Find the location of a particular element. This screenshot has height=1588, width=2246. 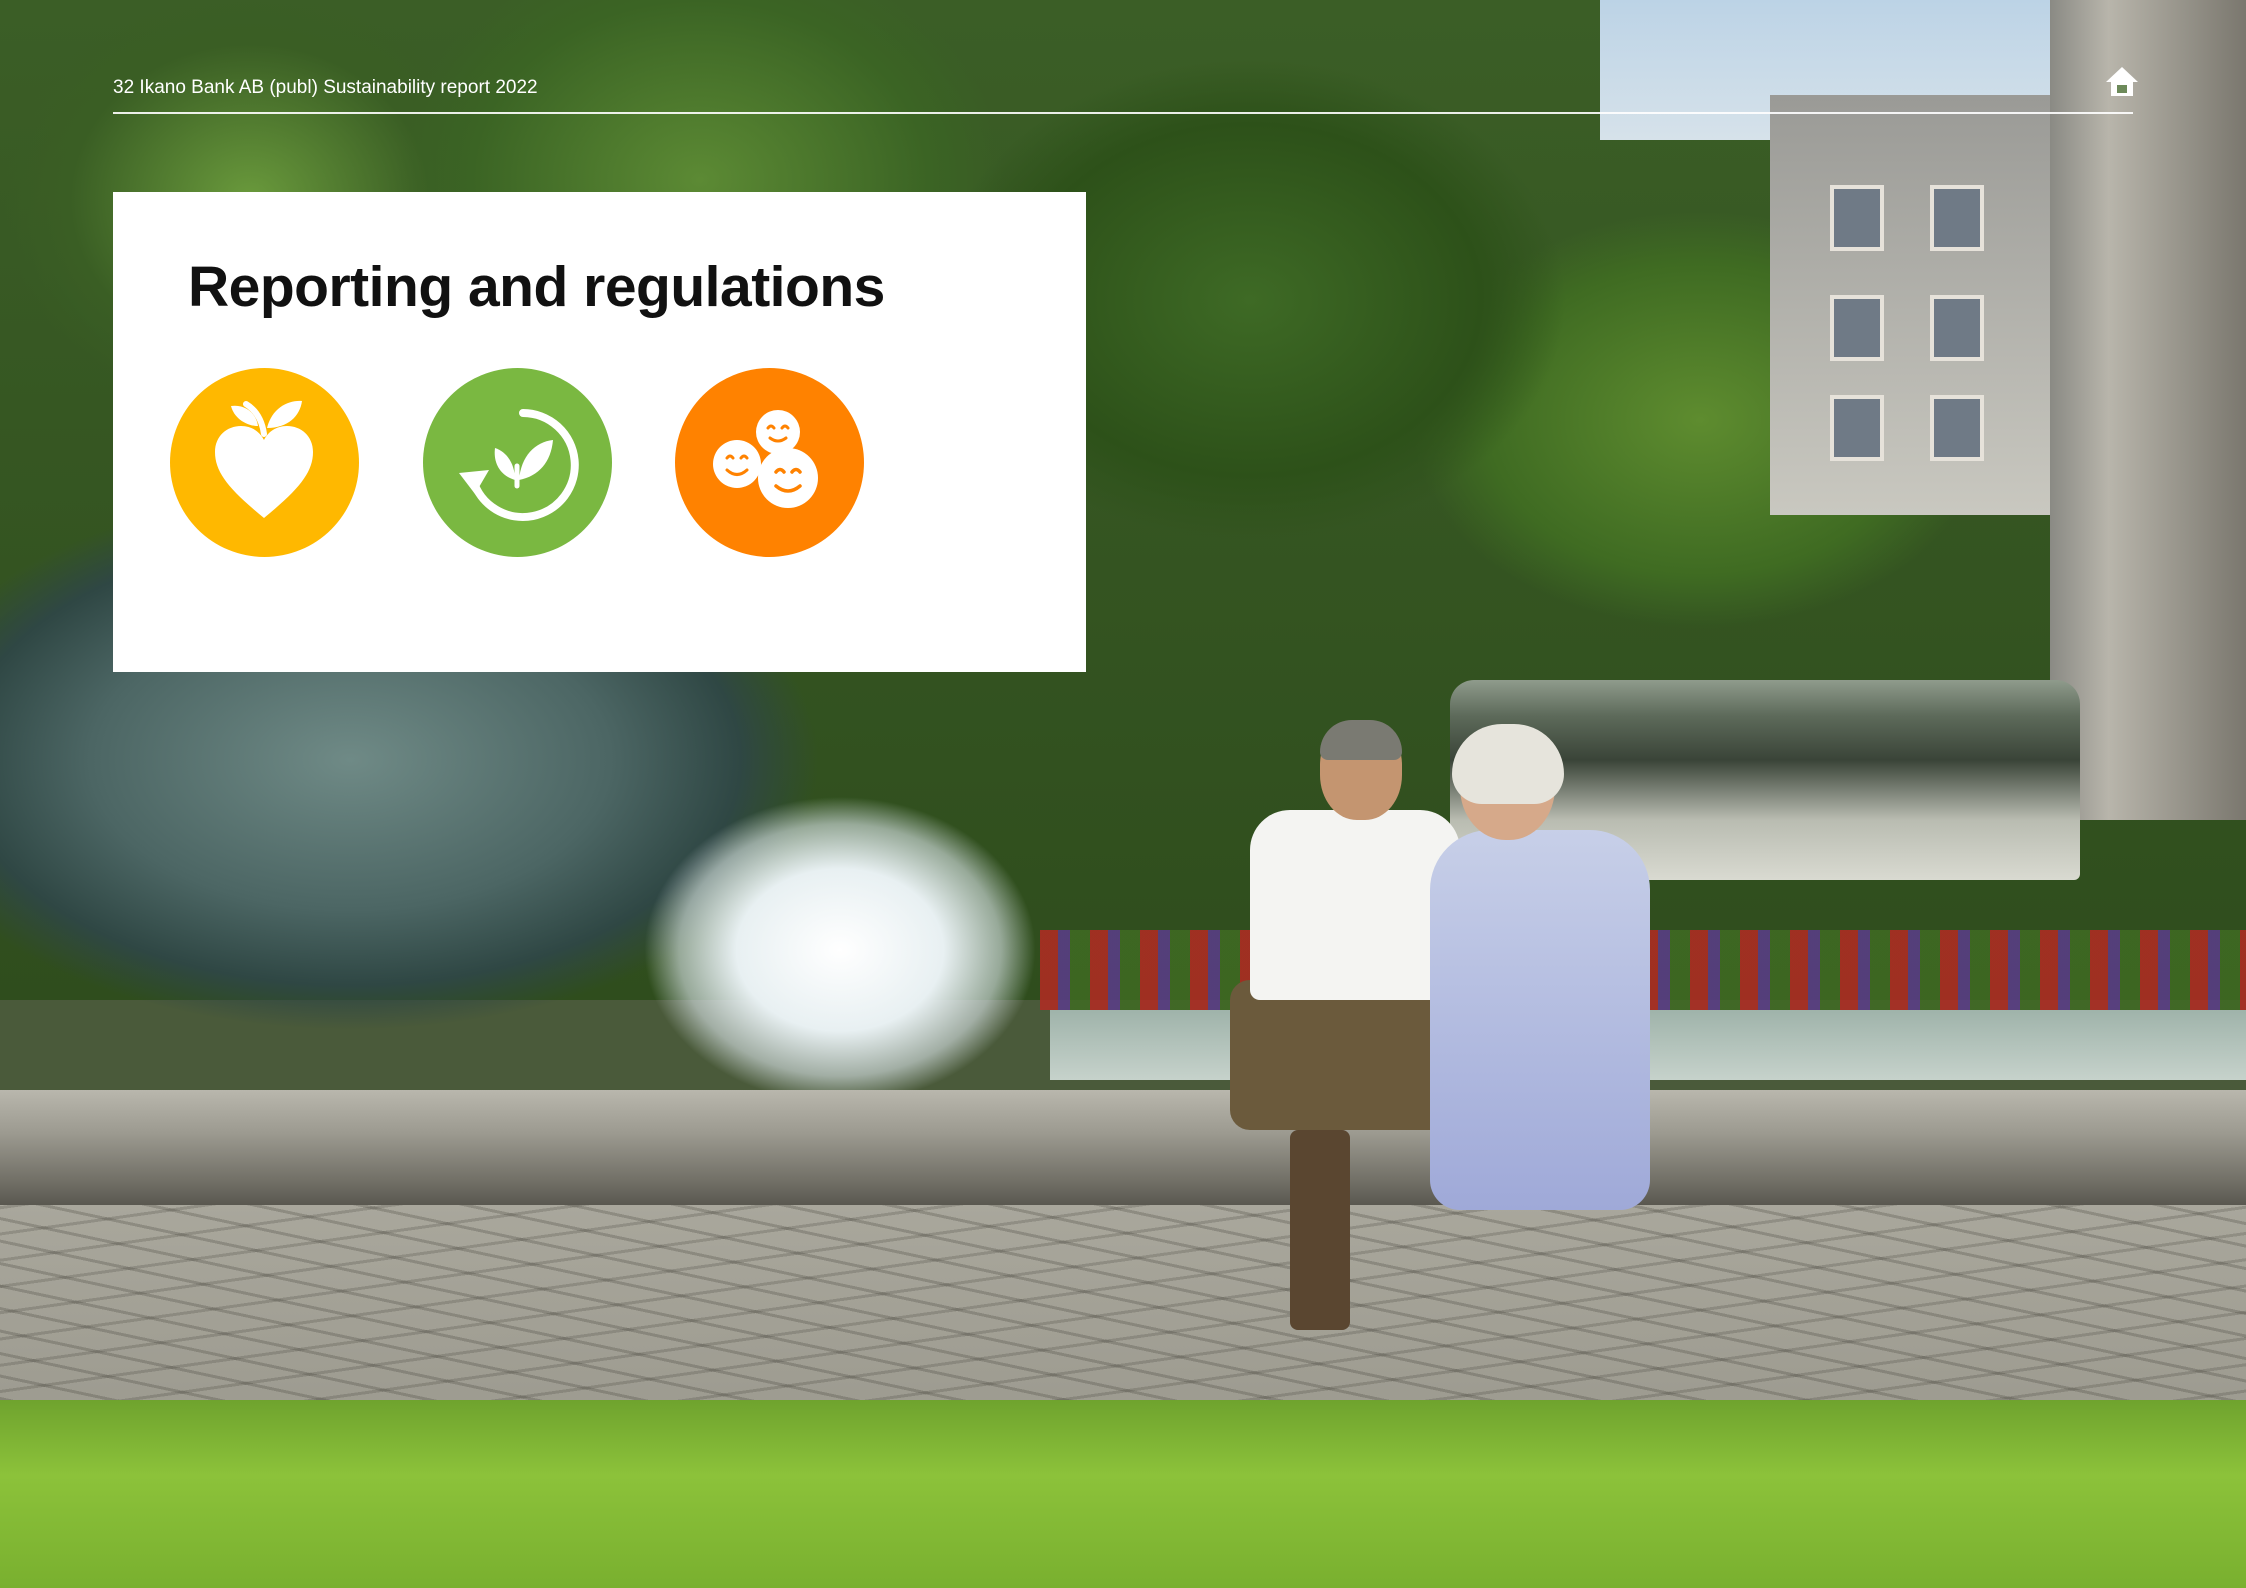

home-button is located at coordinates (2122, 82).